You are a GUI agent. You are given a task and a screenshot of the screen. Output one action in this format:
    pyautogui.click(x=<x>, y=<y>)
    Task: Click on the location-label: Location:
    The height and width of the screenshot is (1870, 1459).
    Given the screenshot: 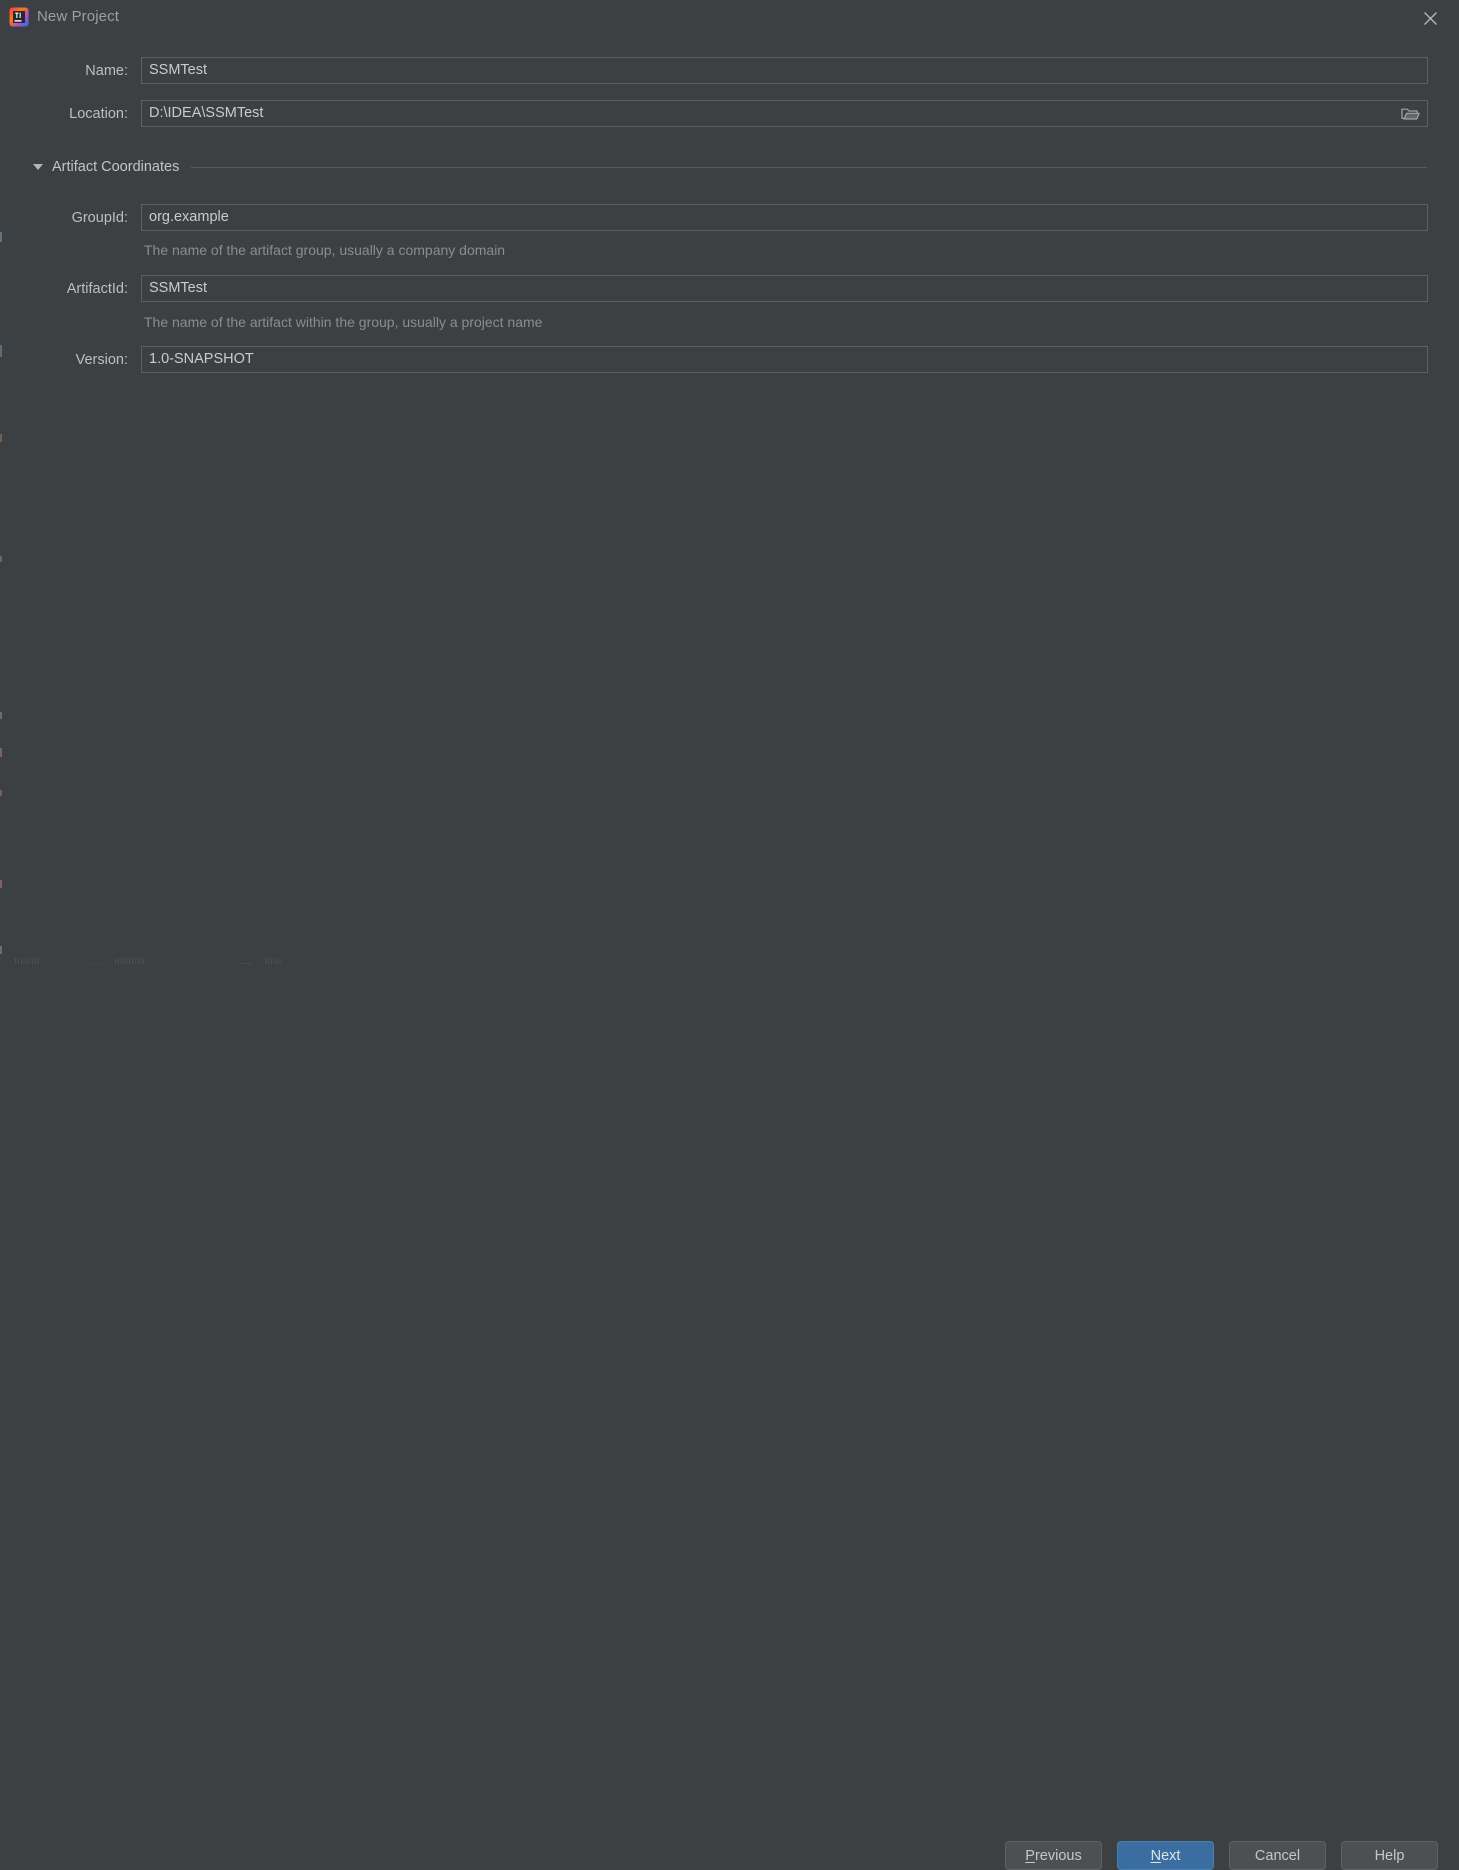 What is the action you would take?
    pyautogui.click(x=98, y=113)
    